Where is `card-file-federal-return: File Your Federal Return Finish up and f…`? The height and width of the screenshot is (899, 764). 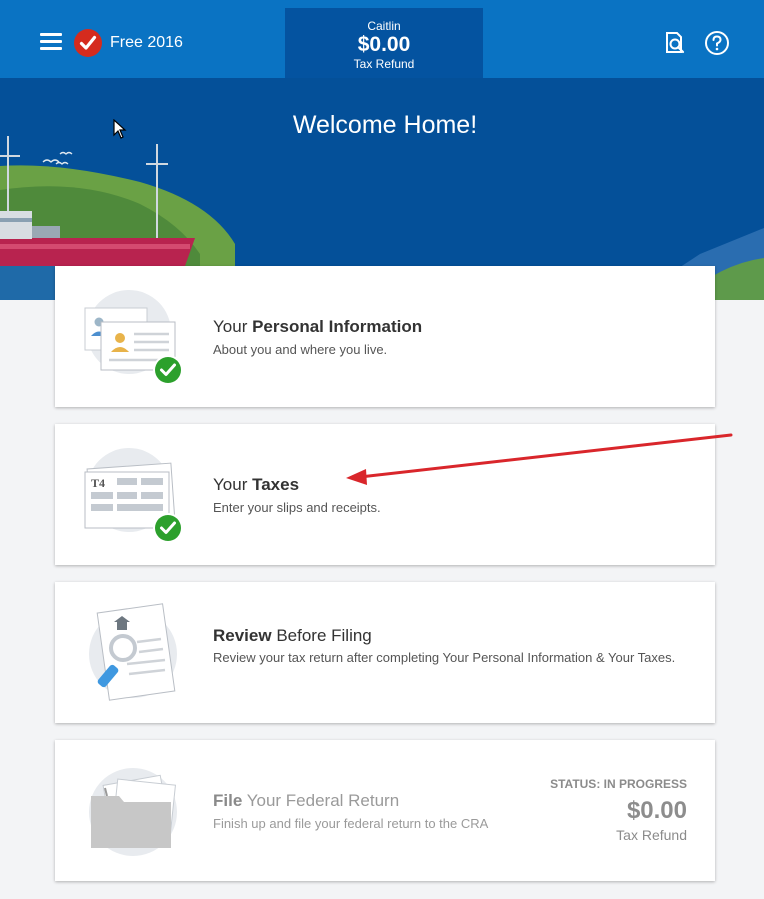 card-file-federal-return: File Your Federal Return Finish up and f… is located at coordinates (385, 810).